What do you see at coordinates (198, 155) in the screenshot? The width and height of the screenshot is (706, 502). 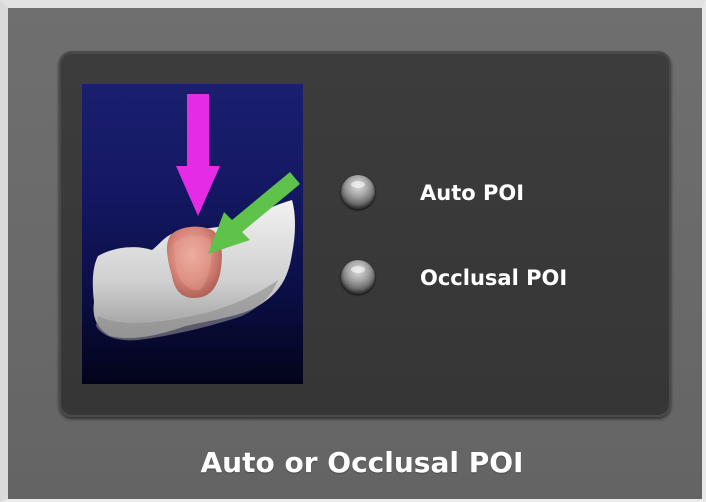 I see `vertical-arrow-icon` at bounding box center [198, 155].